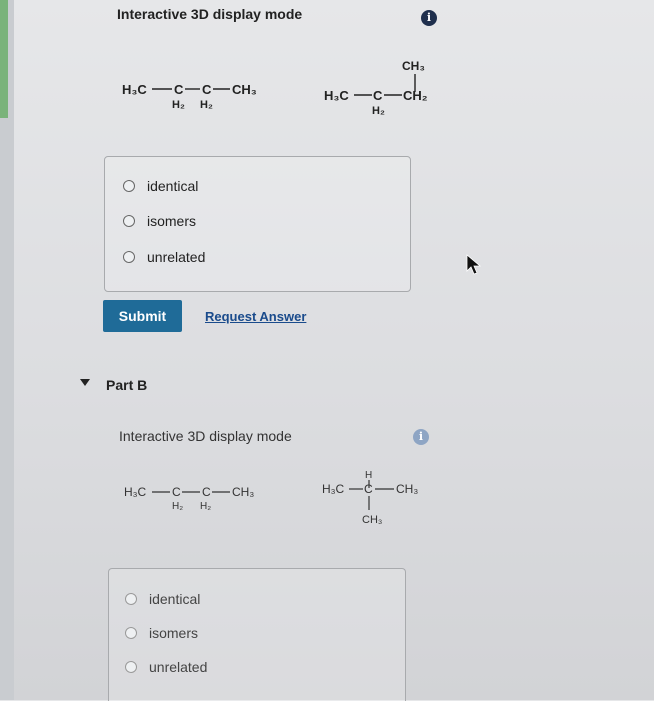 This screenshot has width=654, height=701. Describe the element at coordinates (255, 316) in the screenshot. I see `request-answer-link: Request Answer` at that location.